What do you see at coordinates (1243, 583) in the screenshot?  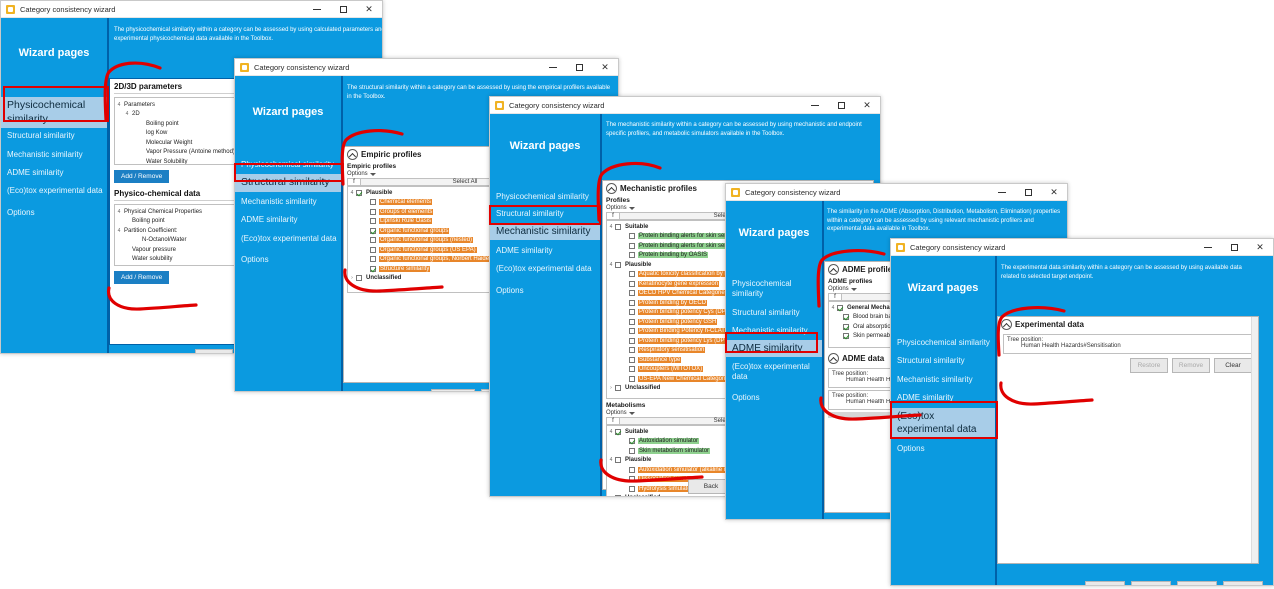 I see `ok-button: OK` at bounding box center [1243, 583].